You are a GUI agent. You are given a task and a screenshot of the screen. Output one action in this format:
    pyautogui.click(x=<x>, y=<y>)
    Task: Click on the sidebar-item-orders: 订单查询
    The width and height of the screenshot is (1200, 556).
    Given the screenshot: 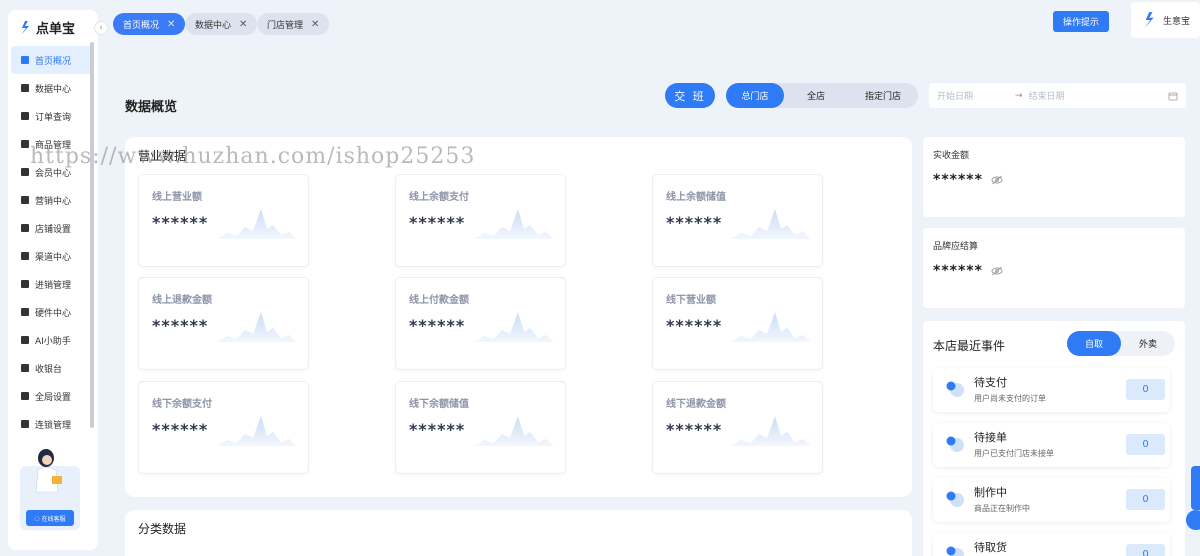 What is the action you would take?
    pyautogui.click(x=52, y=116)
    